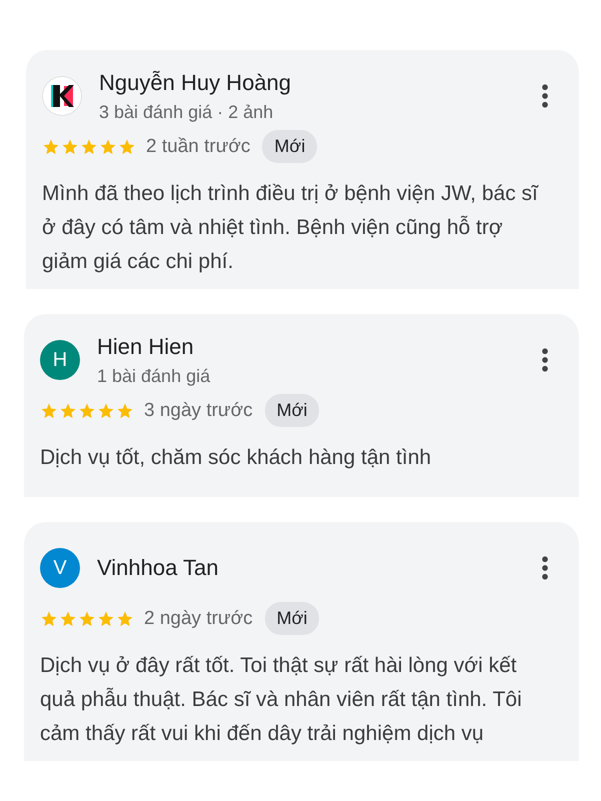  I want to click on reviewer-name: Hien Hien, so click(319, 347).